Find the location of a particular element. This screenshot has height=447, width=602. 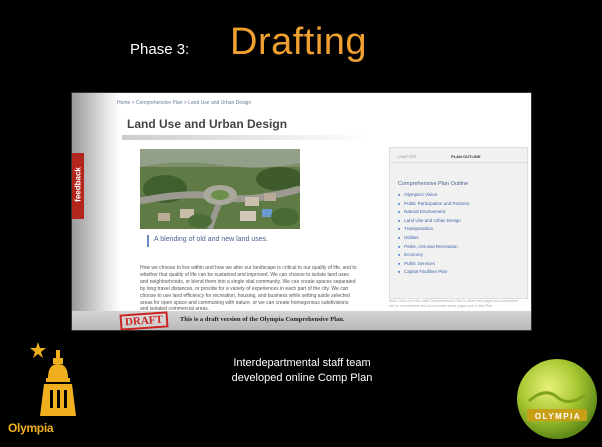

olympia-logo-text: Olympia is located at coordinates (31, 428).